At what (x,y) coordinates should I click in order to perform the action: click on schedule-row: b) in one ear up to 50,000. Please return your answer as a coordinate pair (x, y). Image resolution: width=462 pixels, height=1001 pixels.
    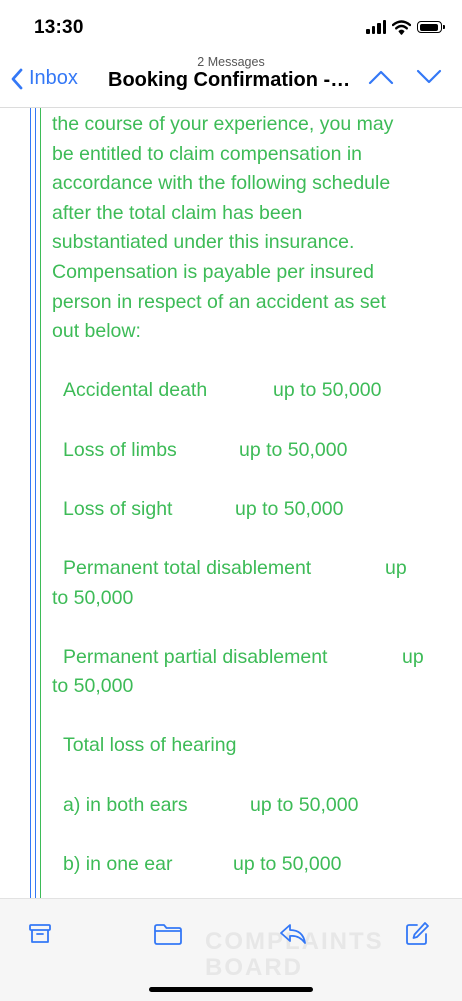
    Looking at the image, I should click on (202, 863).